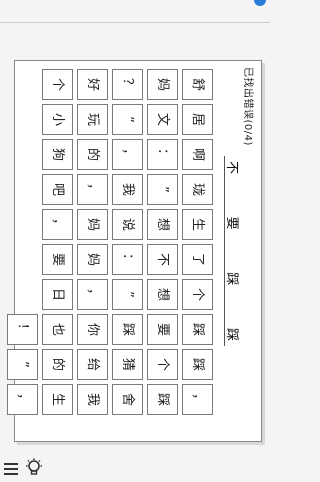 The width and height of the screenshot is (320, 482). Describe the element at coordinates (127, 399) in the screenshot. I see `grid-cell: 舍` at that location.